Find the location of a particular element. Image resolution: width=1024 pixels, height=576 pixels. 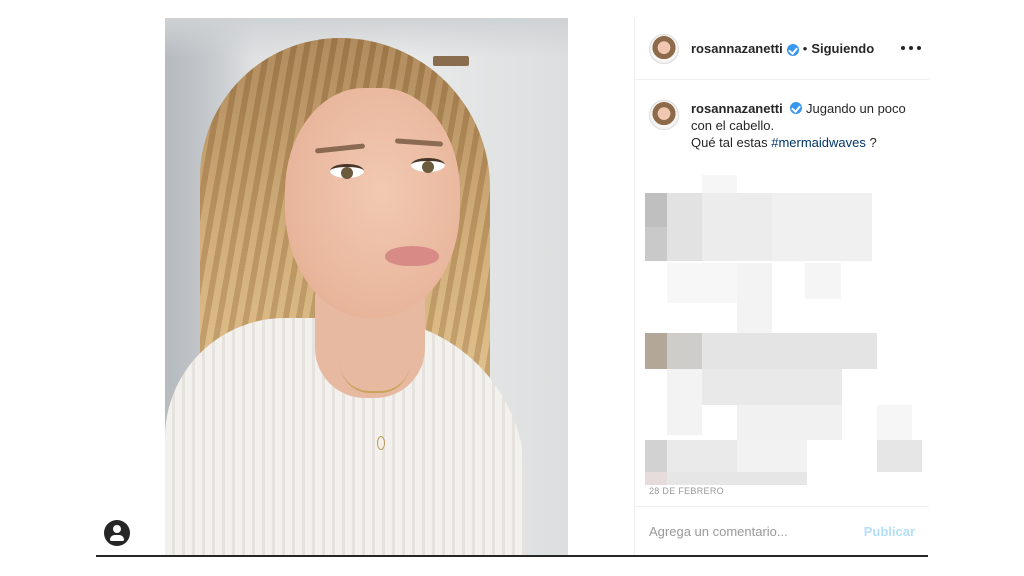

photo-left-eye is located at coordinates (347, 171).